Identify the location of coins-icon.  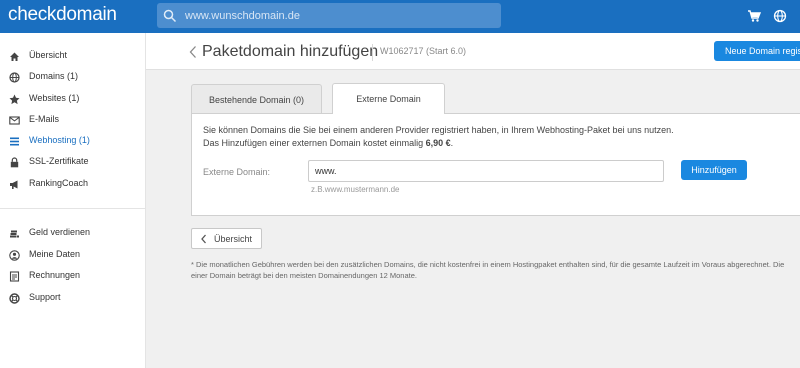
(14, 234).